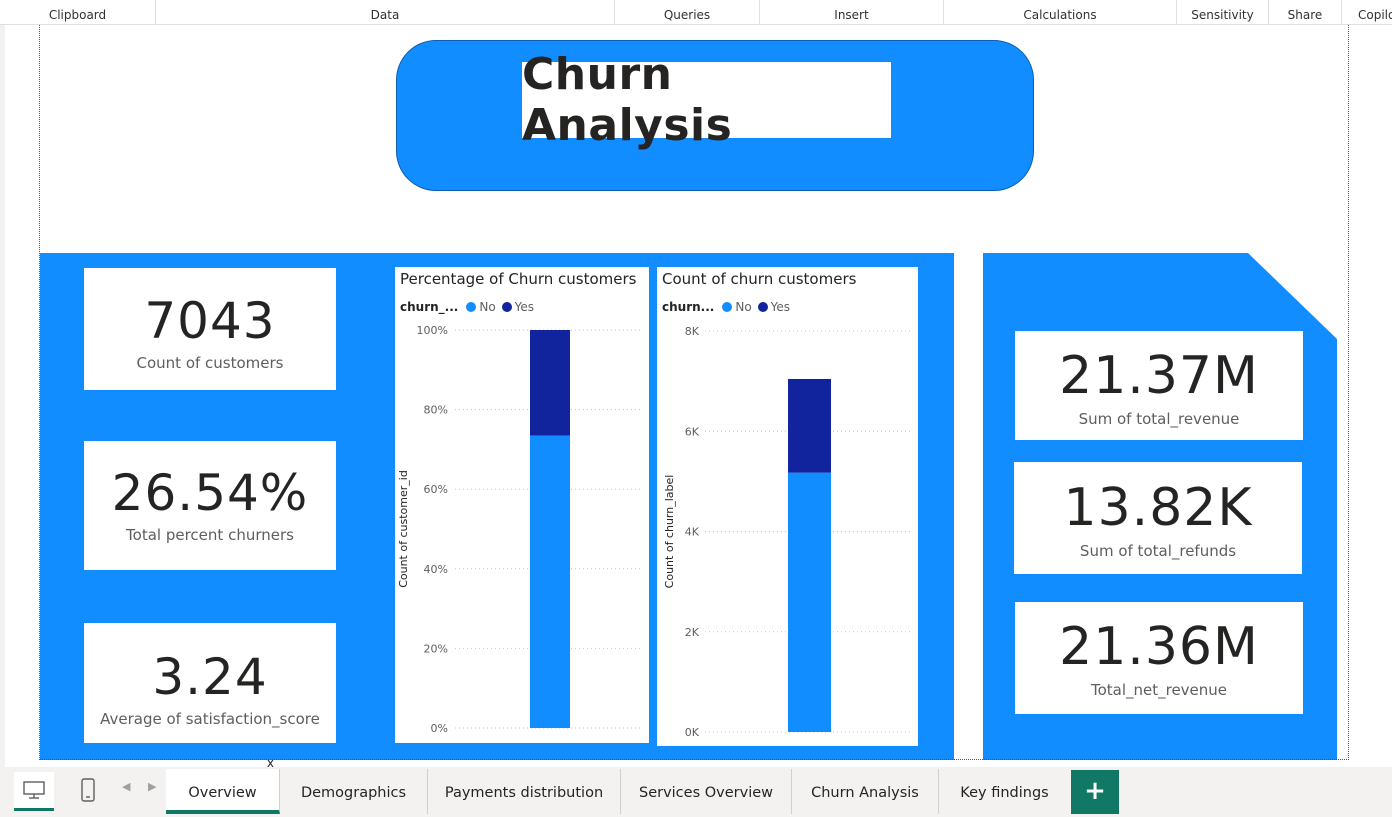 The width and height of the screenshot is (1392, 817). What do you see at coordinates (210, 534) in the screenshot?
I see `kpi-label: Total percent churners` at bounding box center [210, 534].